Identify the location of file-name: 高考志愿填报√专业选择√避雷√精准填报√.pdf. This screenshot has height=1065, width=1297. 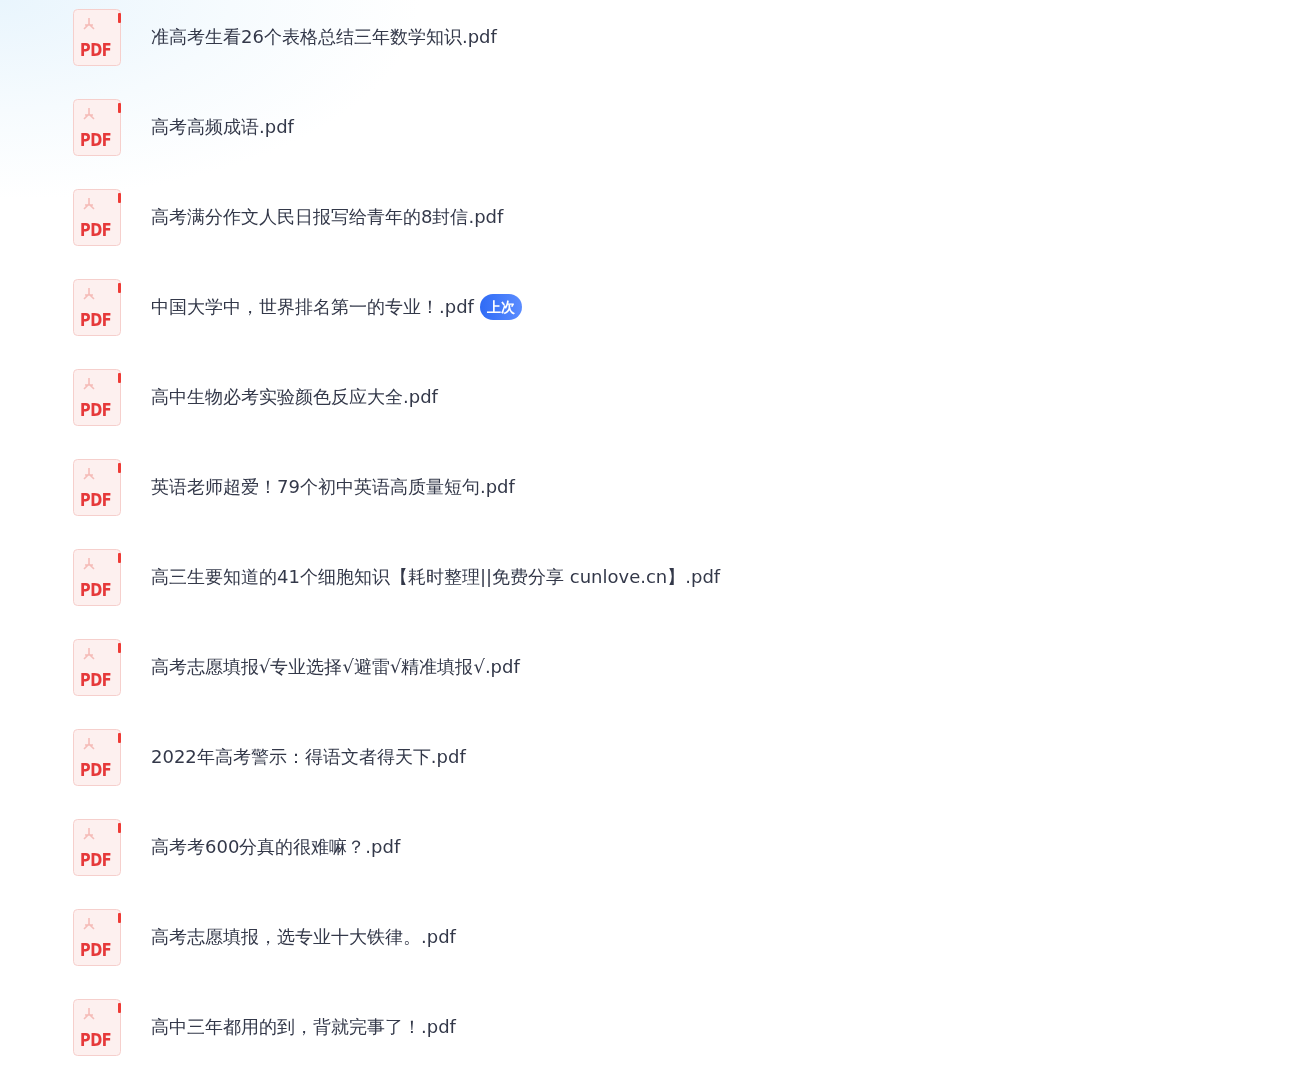
(335, 667).